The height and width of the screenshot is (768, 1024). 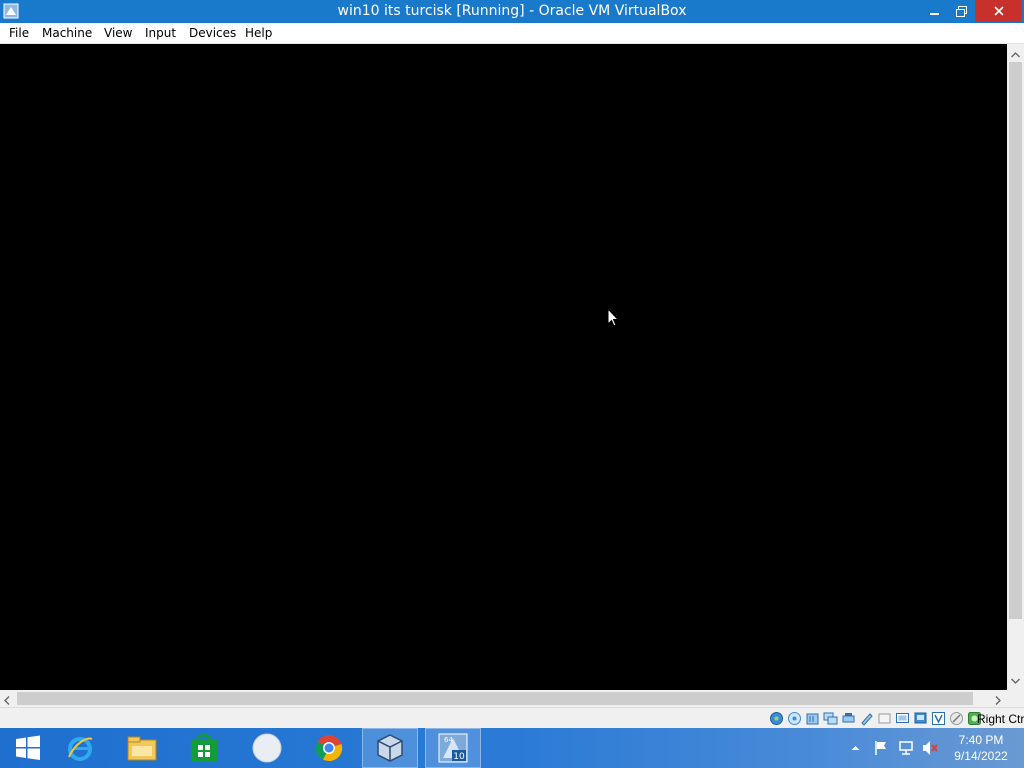 What do you see at coordinates (931, 748) in the screenshot?
I see `volume-muted-icon` at bounding box center [931, 748].